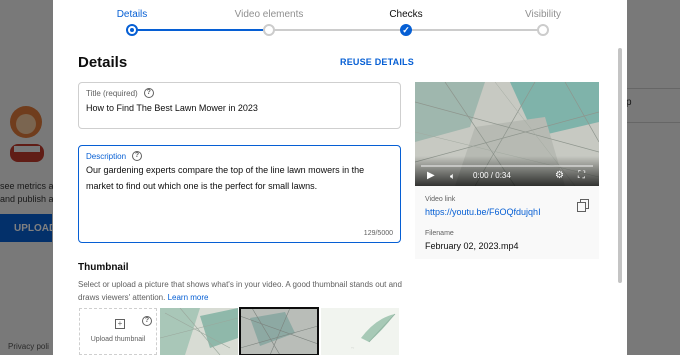 This screenshot has height=355, width=680. Describe the element at coordinates (620, 165) in the screenshot. I see `dialog-scrollbar` at that location.